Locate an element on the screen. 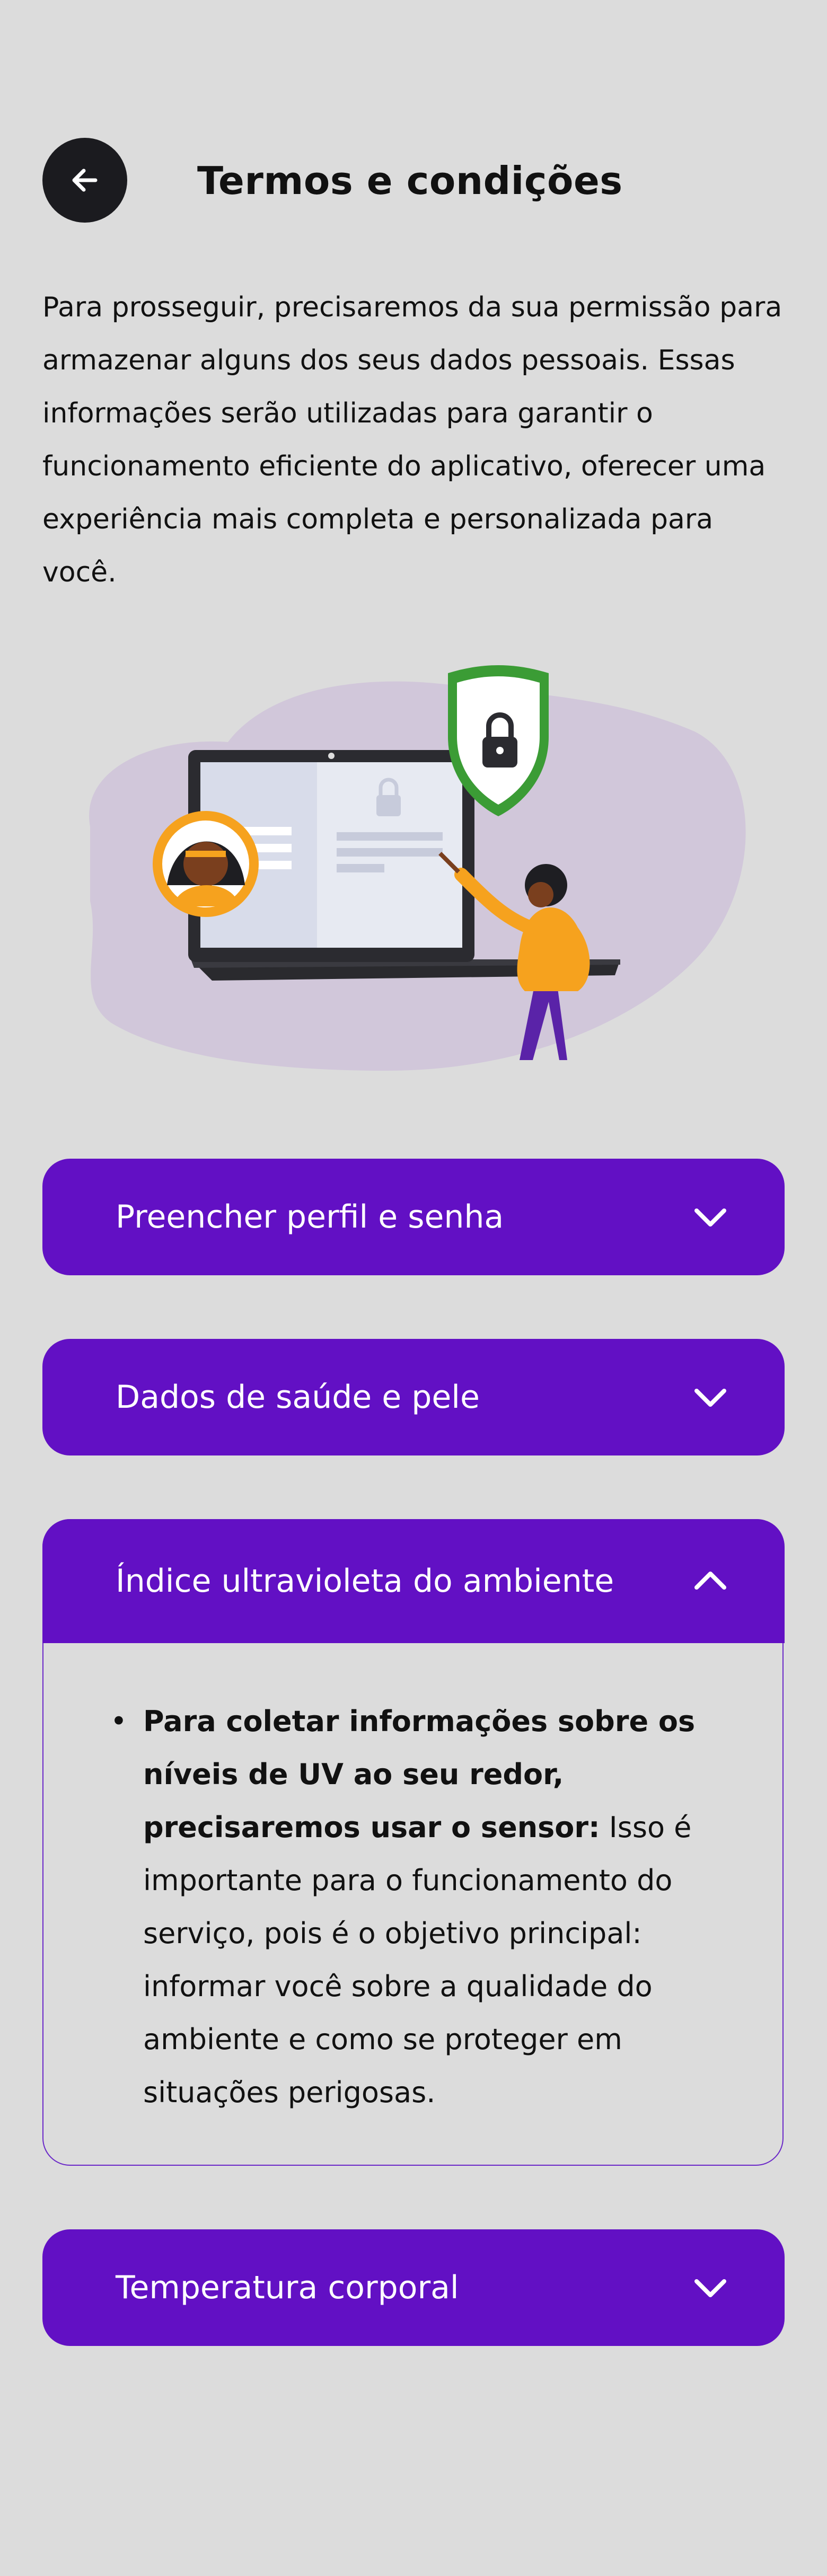 This screenshot has height=2576, width=827. accordion-header: Dados de saúde e pele is located at coordinates (413, 1397).